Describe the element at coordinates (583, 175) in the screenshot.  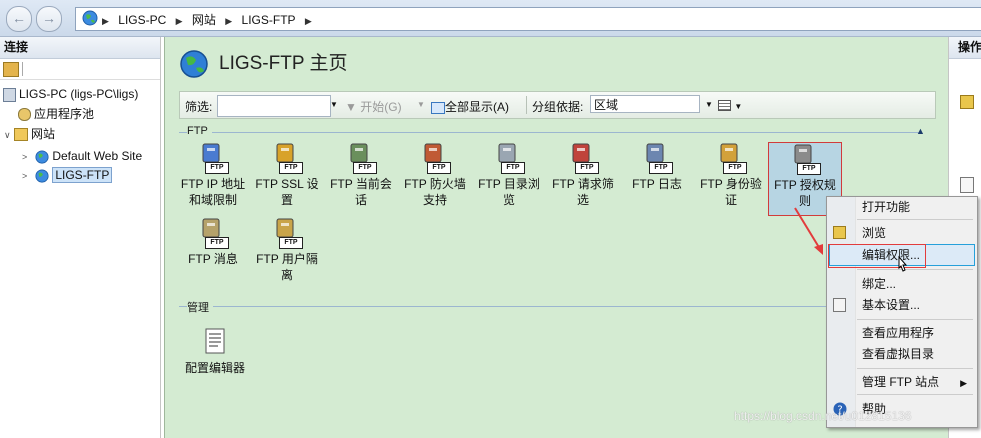
I see `feature-ftp-request-filter: FTP FTP 请求筛选` at that location.